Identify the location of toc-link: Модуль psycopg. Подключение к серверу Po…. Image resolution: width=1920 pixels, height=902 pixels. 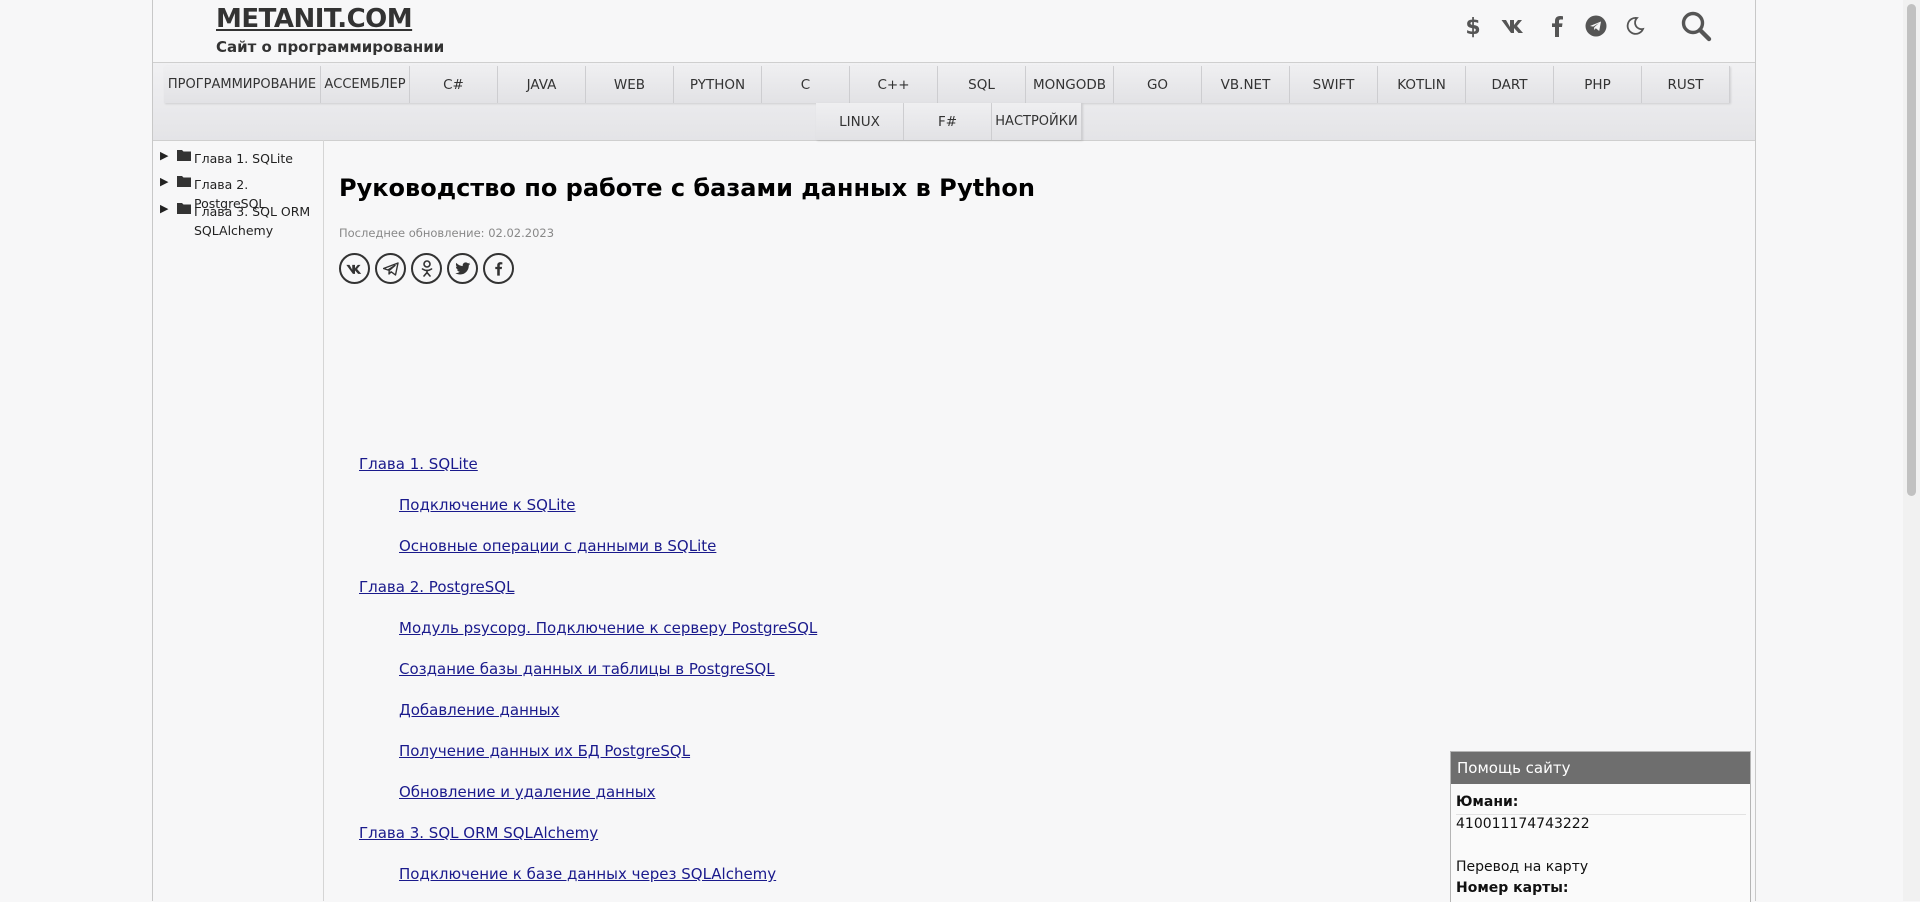
(608, 628).